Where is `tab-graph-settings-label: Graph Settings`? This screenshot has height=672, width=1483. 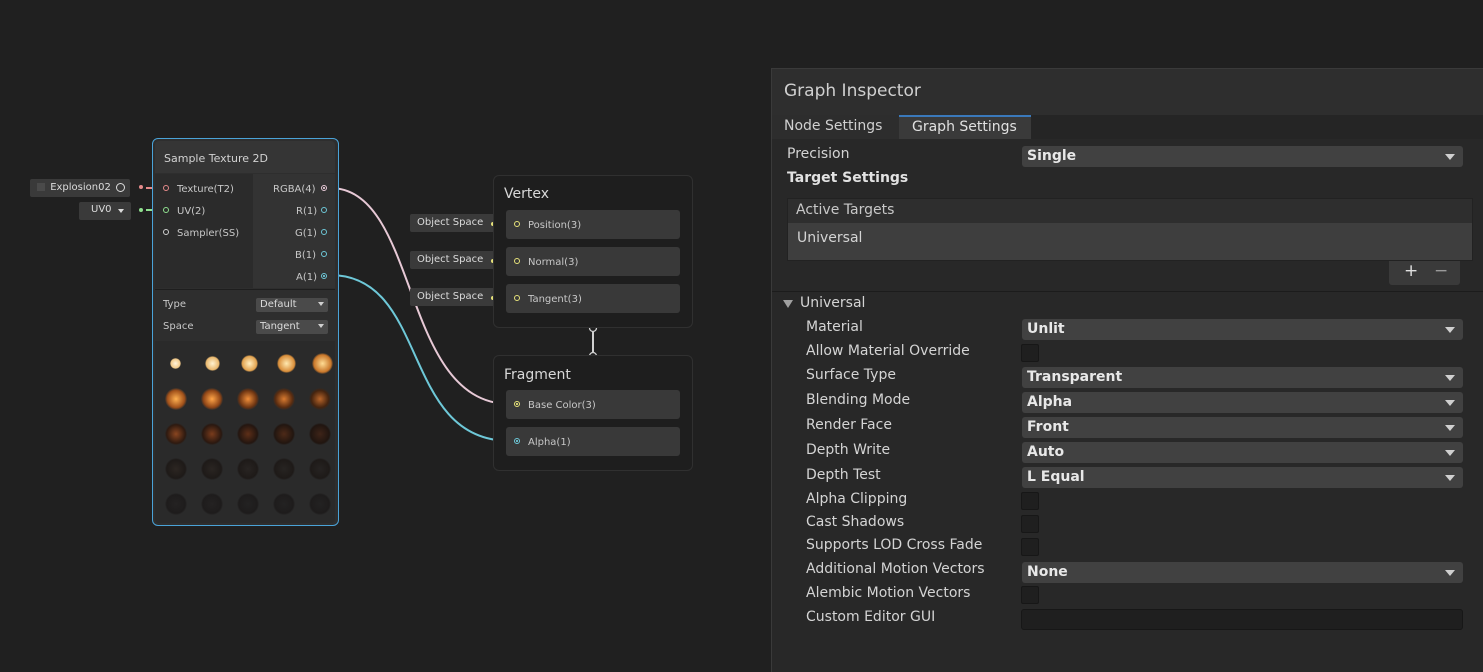 tab-graph-settings-label: Graph Settings is located at coordinates (964, 127).